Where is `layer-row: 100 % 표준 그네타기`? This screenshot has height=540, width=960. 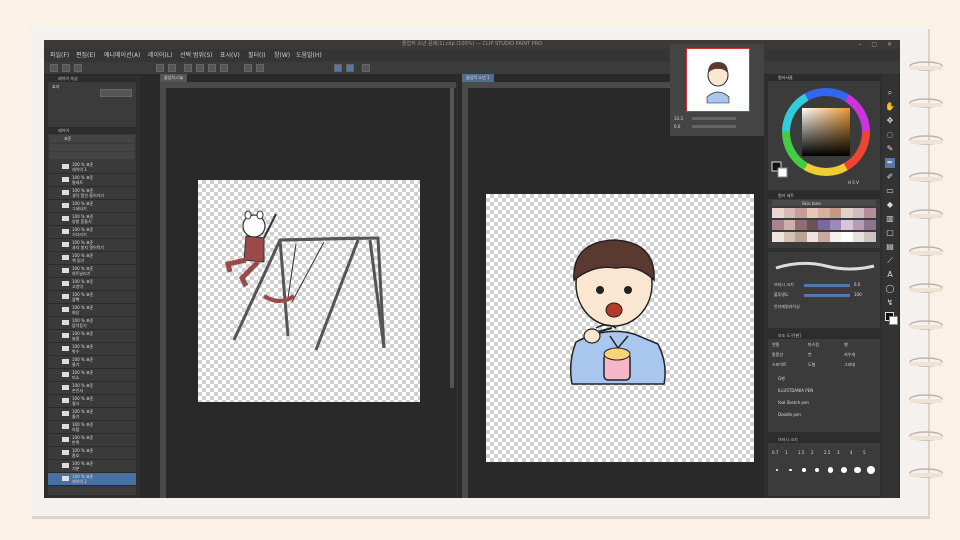
layer-row: 100 % 표준 그네타기 is located at coordinates (92, 206).